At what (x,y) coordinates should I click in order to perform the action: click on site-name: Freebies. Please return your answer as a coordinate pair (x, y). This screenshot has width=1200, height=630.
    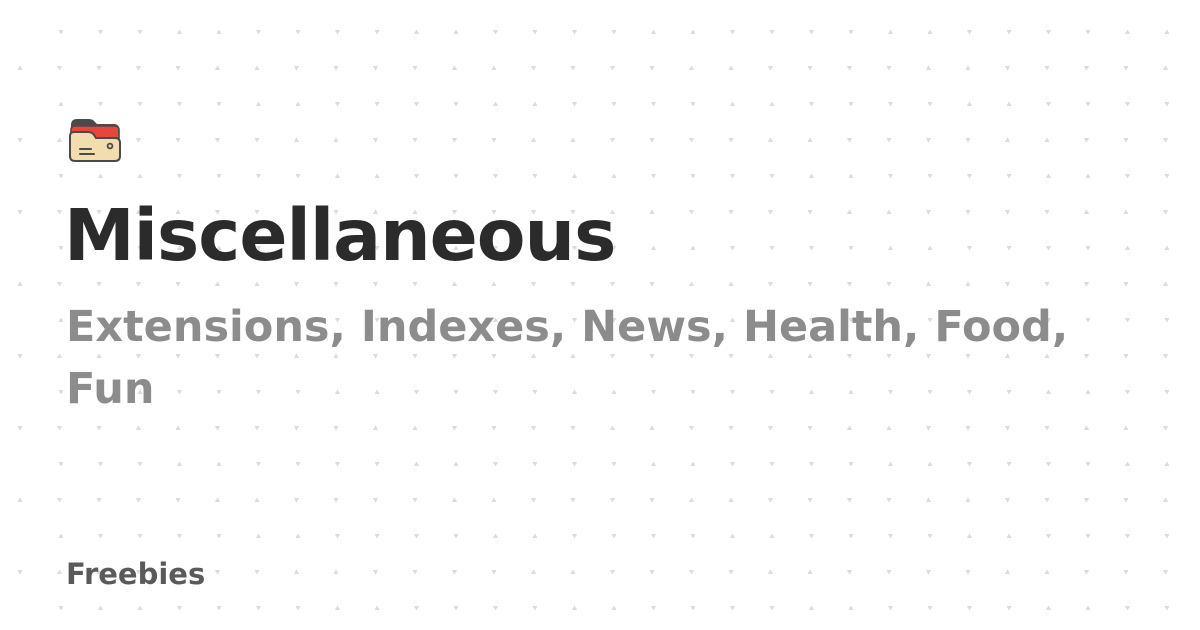
    Looking at the image, I should click on (136, 574).